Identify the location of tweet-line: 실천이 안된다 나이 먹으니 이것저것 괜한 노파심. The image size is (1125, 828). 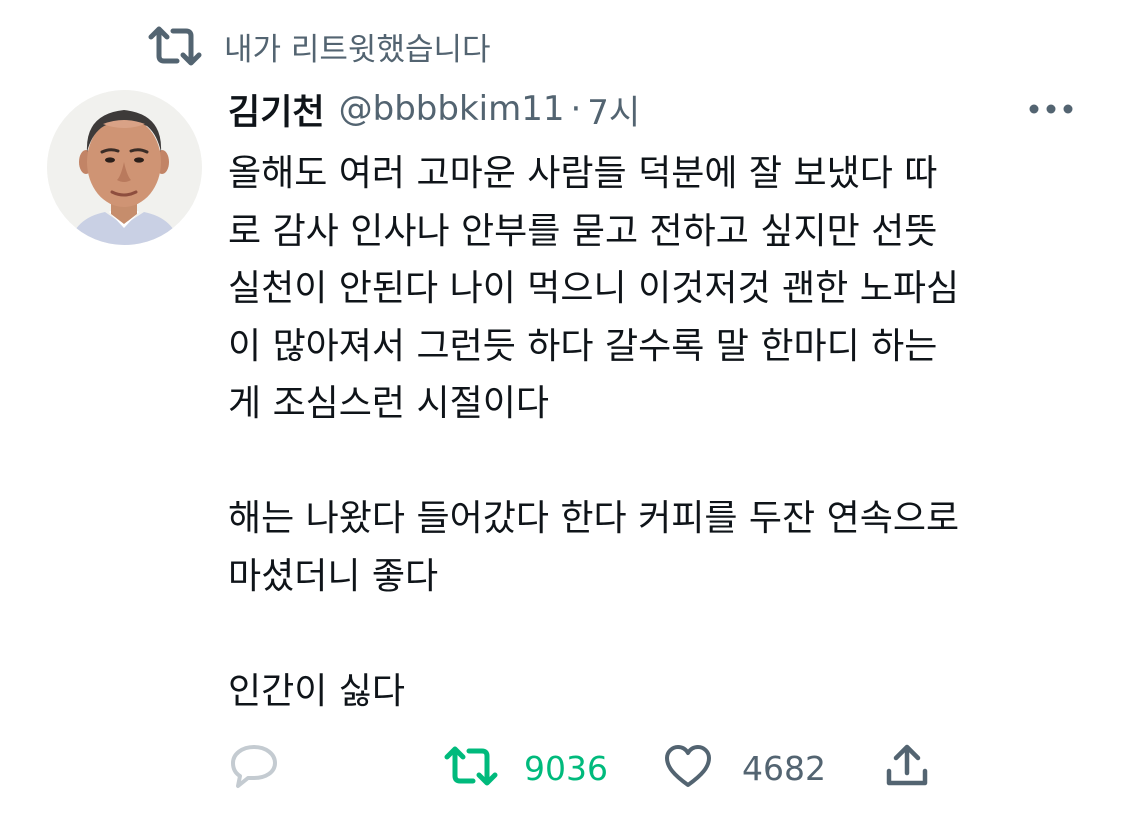
(594, 288).